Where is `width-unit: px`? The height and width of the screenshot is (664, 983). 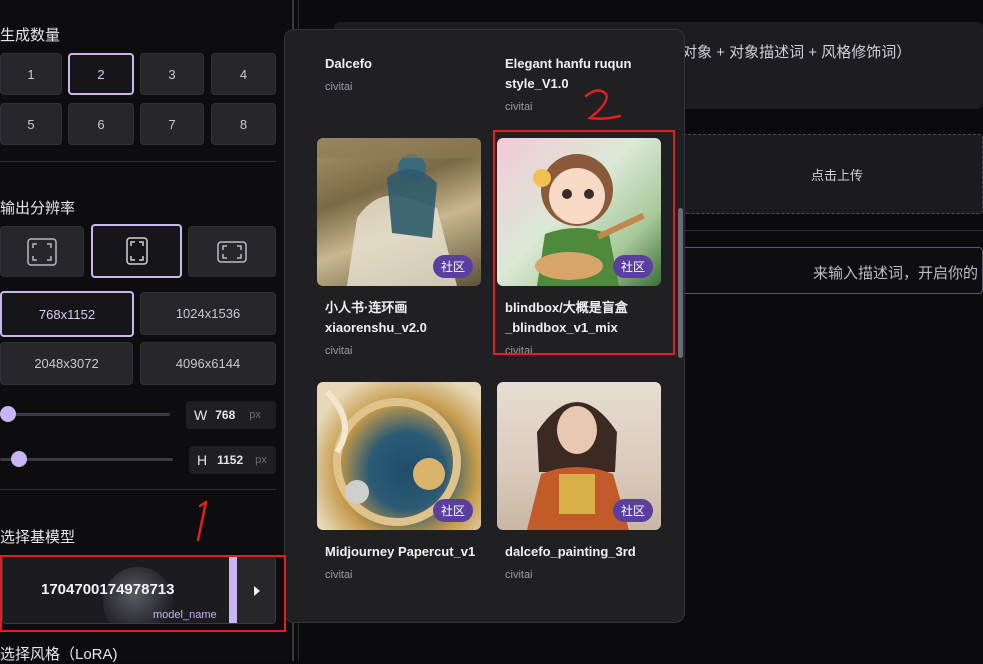
width-unit: px is located at coordinates (255, 415).